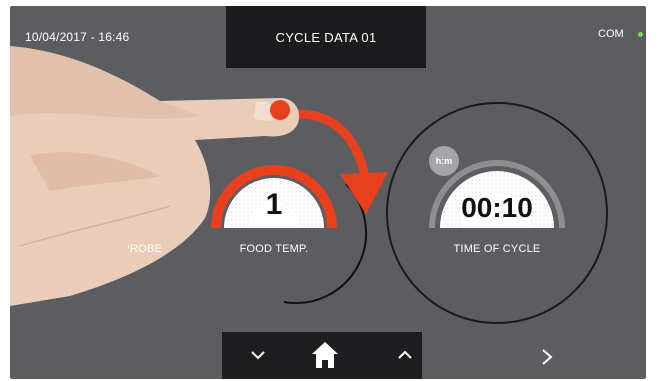 This screenshot has width=658, height=381. What do you see at coordinates (330, 143) in the screenshot?
I see `rotate-arrow-icon` at bounding box center [330, 143].